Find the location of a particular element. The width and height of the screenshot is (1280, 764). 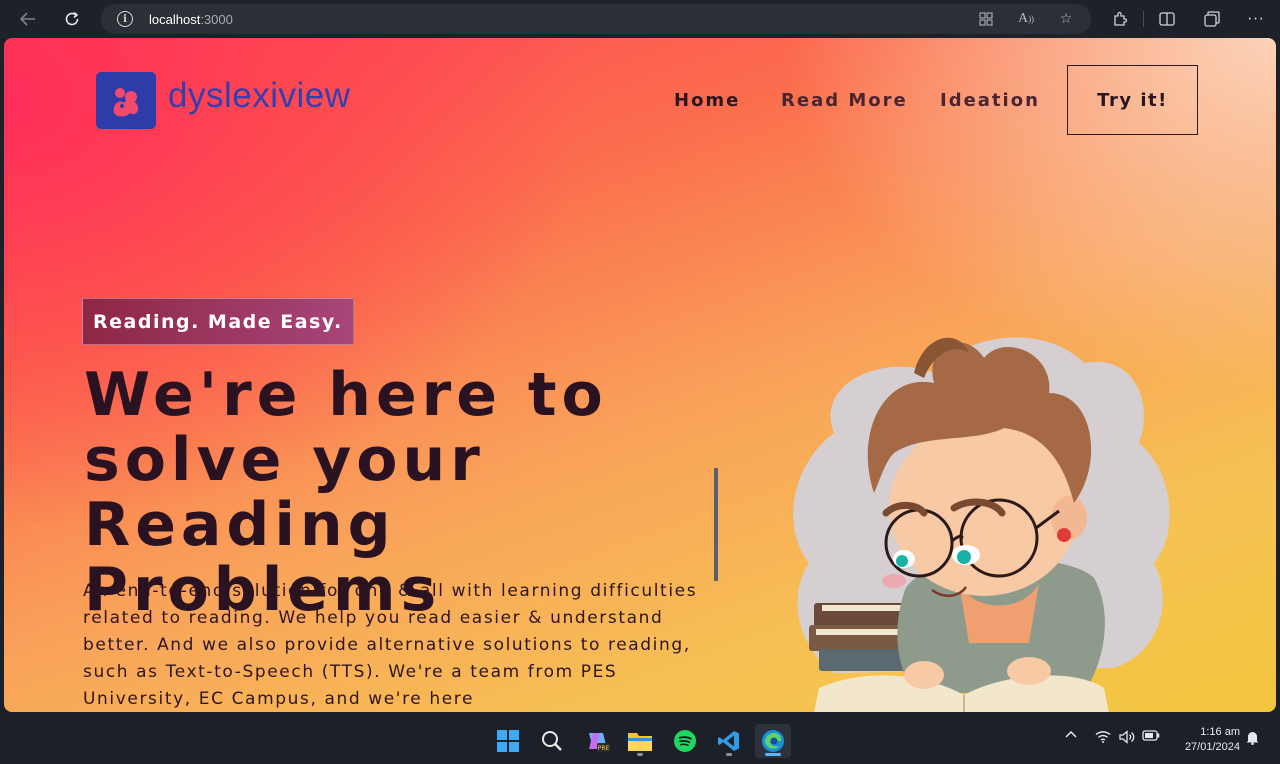

url-port: :3000 is located at coordinates (216, 19).